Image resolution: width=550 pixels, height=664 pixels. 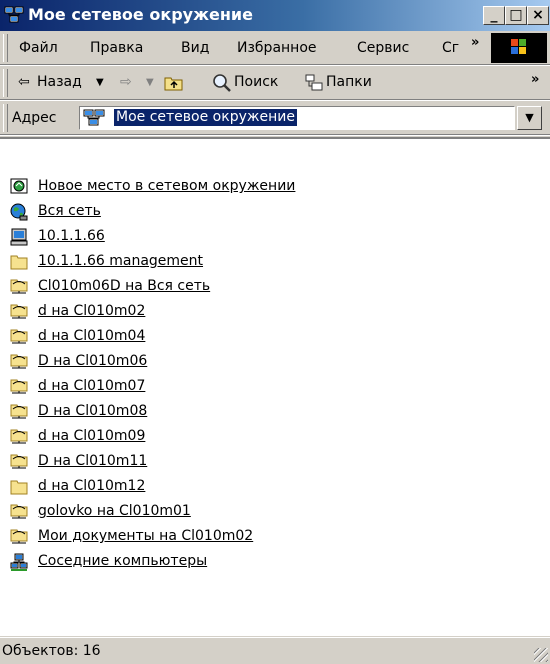 I want to click on list-item-label: D на Cl010m11, so click(x=93, y=461).